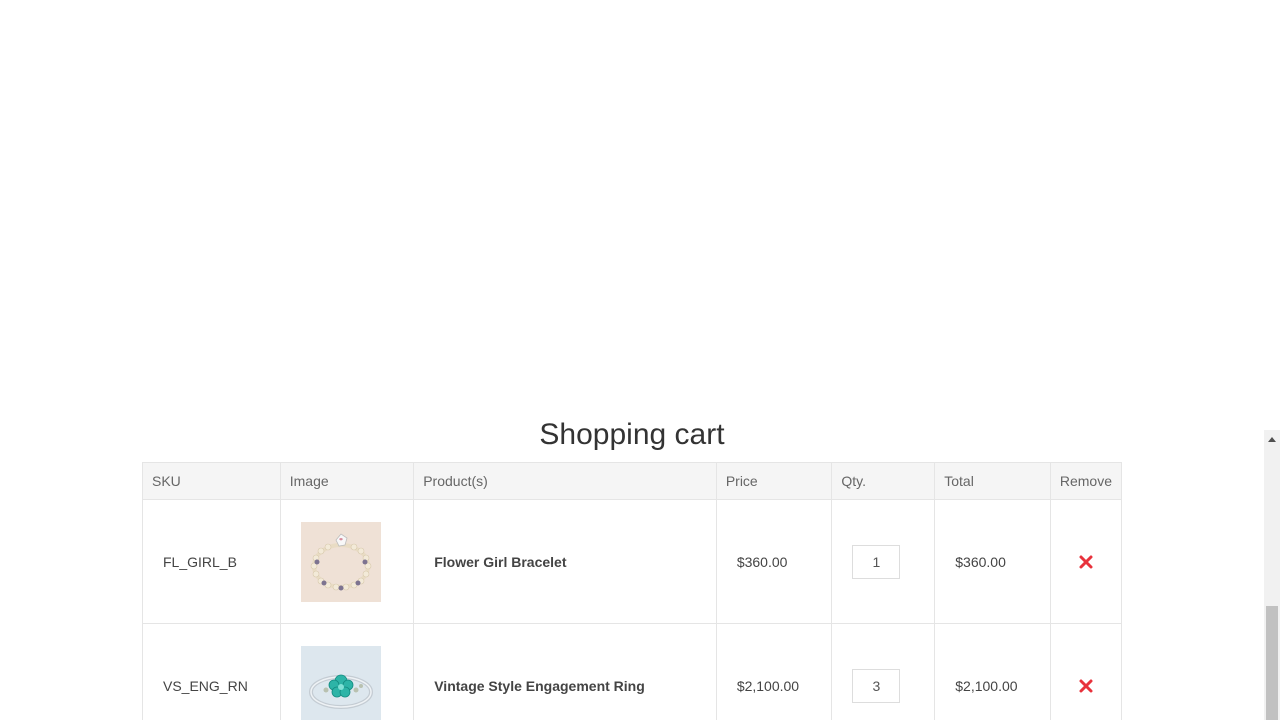 This screenshot has height=720, width=1280. What do you see at coordinates (565, 561) in the screenshot?
I see `item-name: Flower Girl Bracelet` at bounding box center [565, 561].